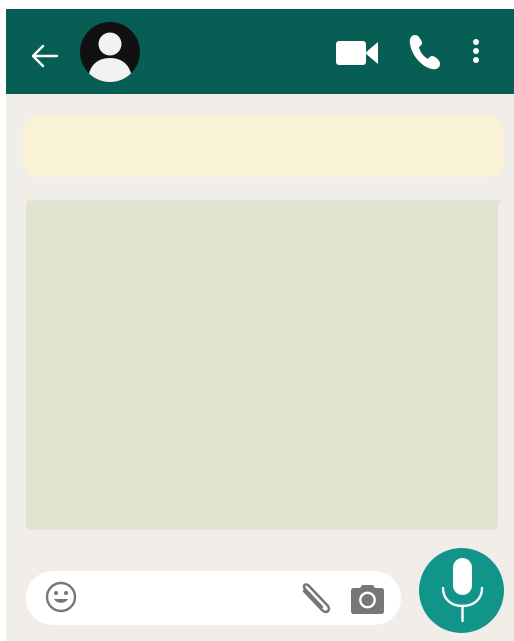 The height and width of the screenshot is (641, 514). I want to click on emoji-icon, so click(61, 597).